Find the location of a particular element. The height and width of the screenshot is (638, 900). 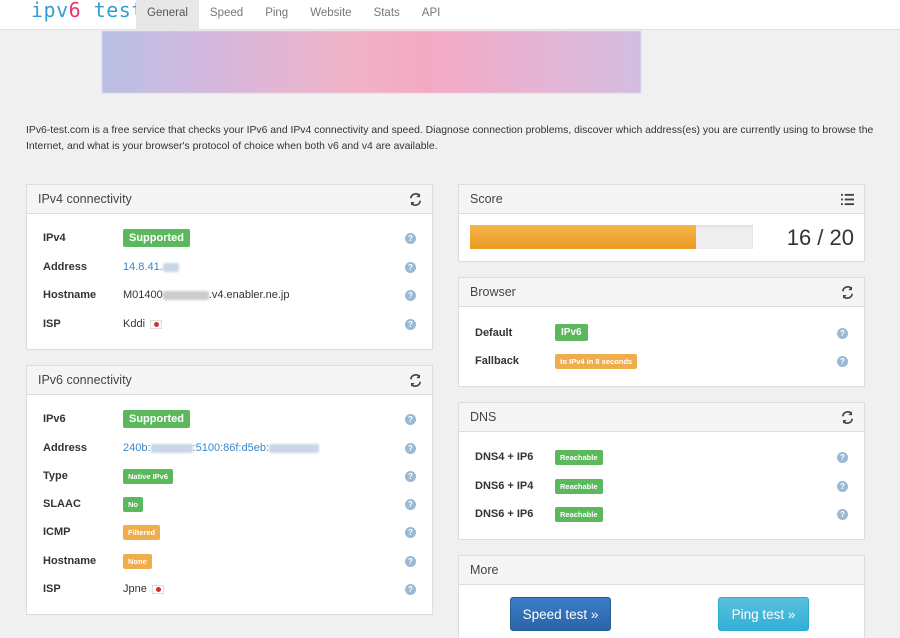

ipv4-panel-title: IPv4 connectivity is located at coordinates (85, 199).